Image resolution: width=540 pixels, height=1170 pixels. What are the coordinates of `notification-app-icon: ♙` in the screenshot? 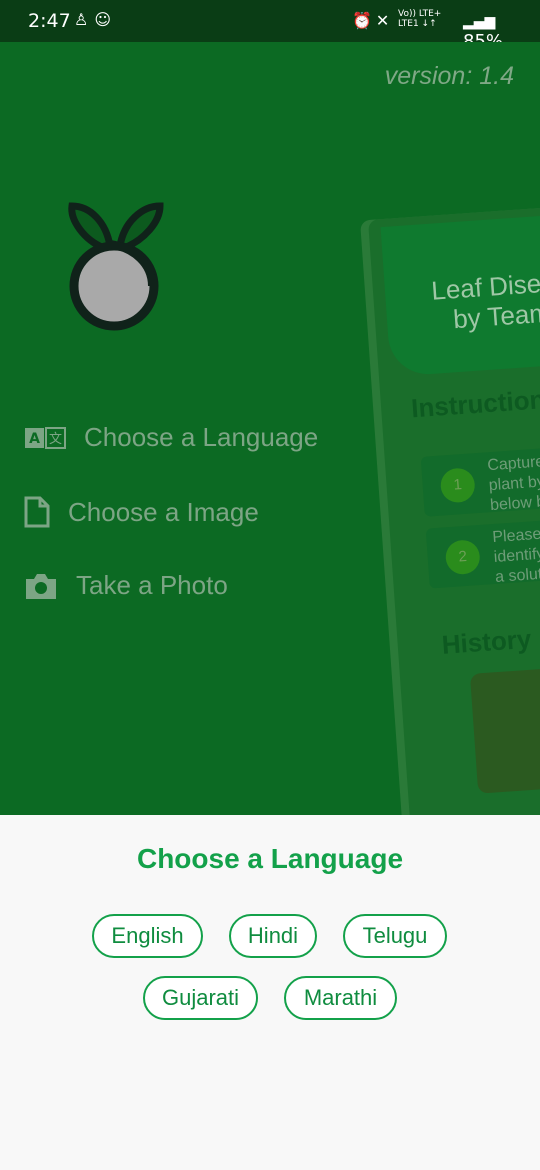 It's located at (84, 19).